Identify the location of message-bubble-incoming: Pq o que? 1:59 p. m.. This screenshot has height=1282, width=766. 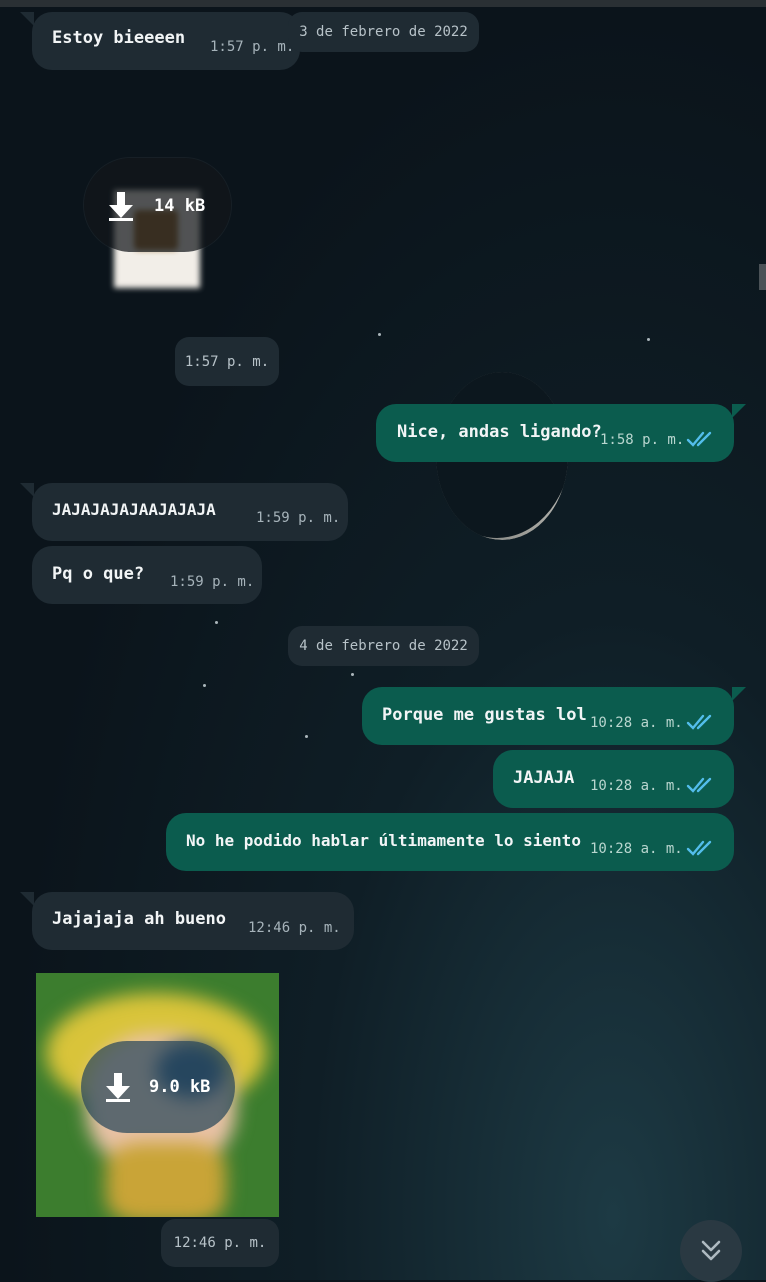
(147, 575).